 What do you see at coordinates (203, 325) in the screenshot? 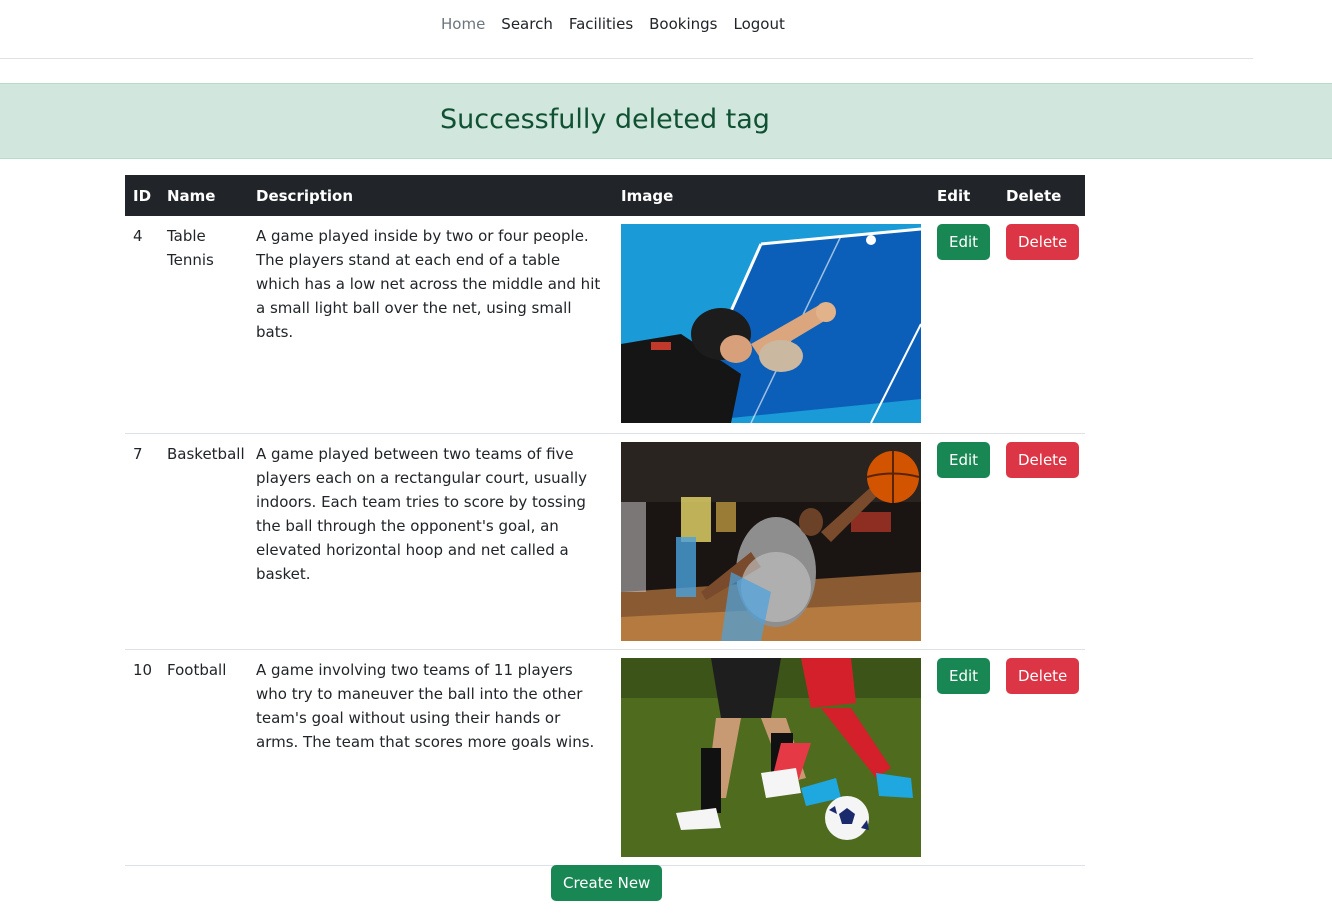
I see `cell-name: Table Tennis` at bounding box center [203, 325].